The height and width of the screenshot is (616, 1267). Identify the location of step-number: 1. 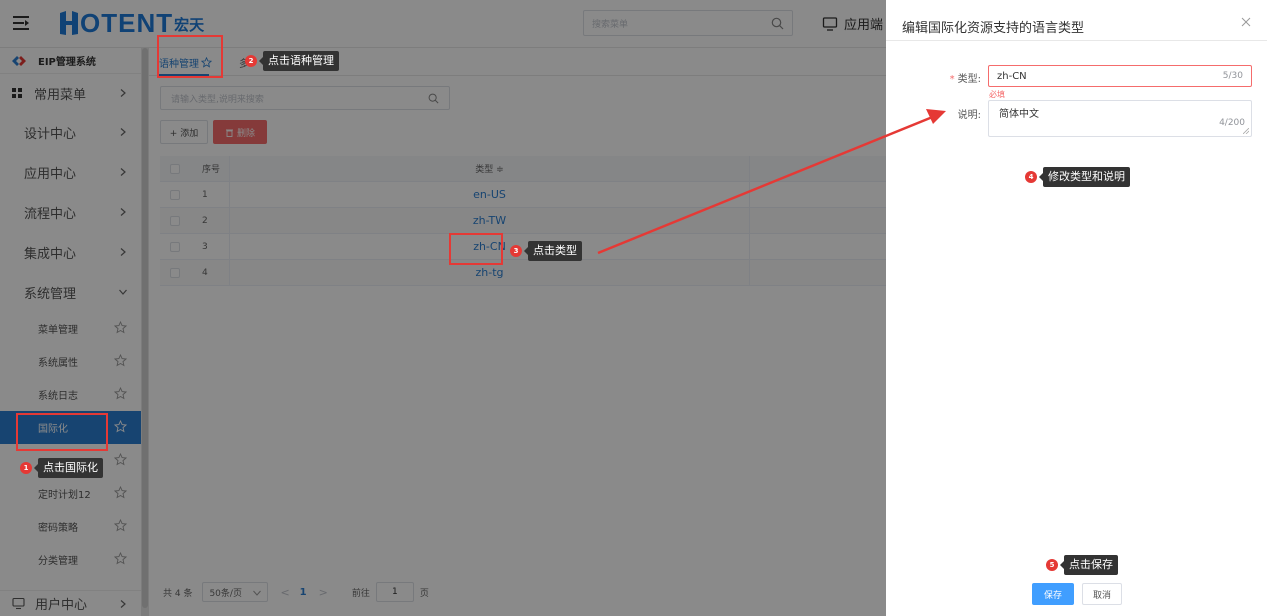
(26, 468).